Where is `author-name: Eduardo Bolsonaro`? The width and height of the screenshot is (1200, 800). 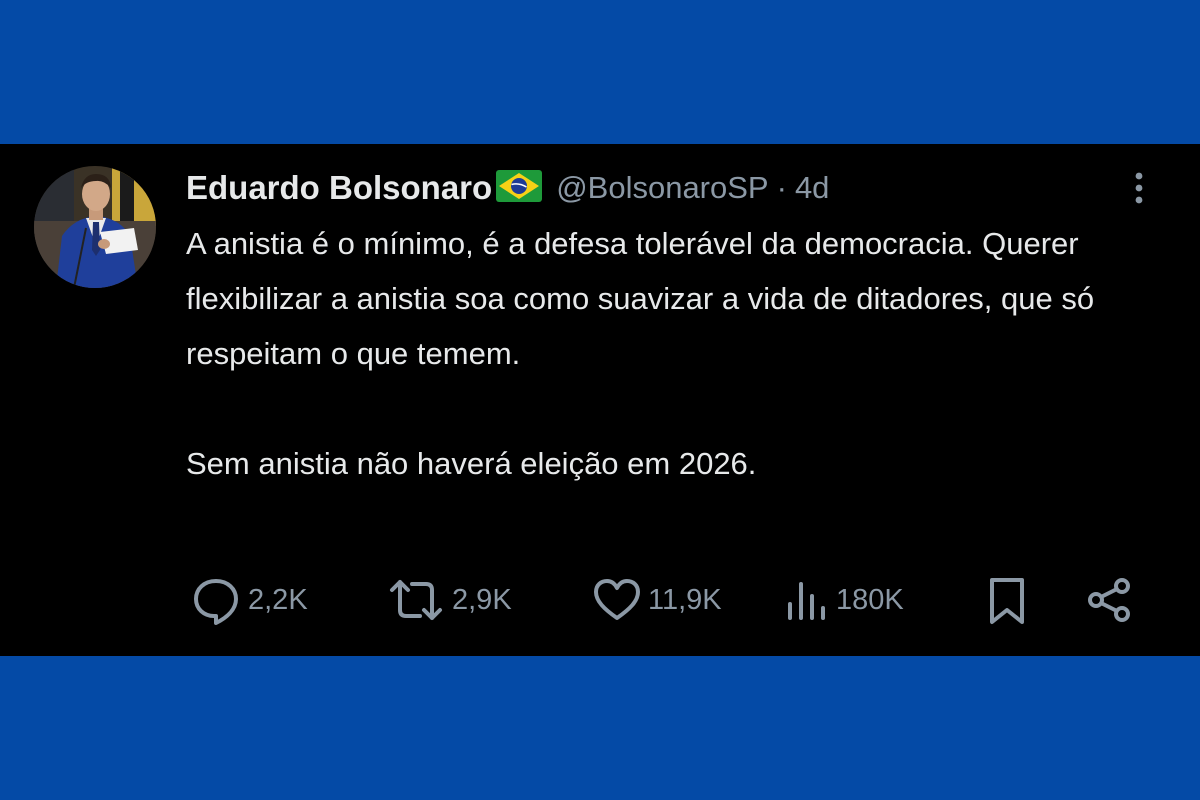 author-name: Eduardo Bolsonaro is located at coordinates (339, 188).